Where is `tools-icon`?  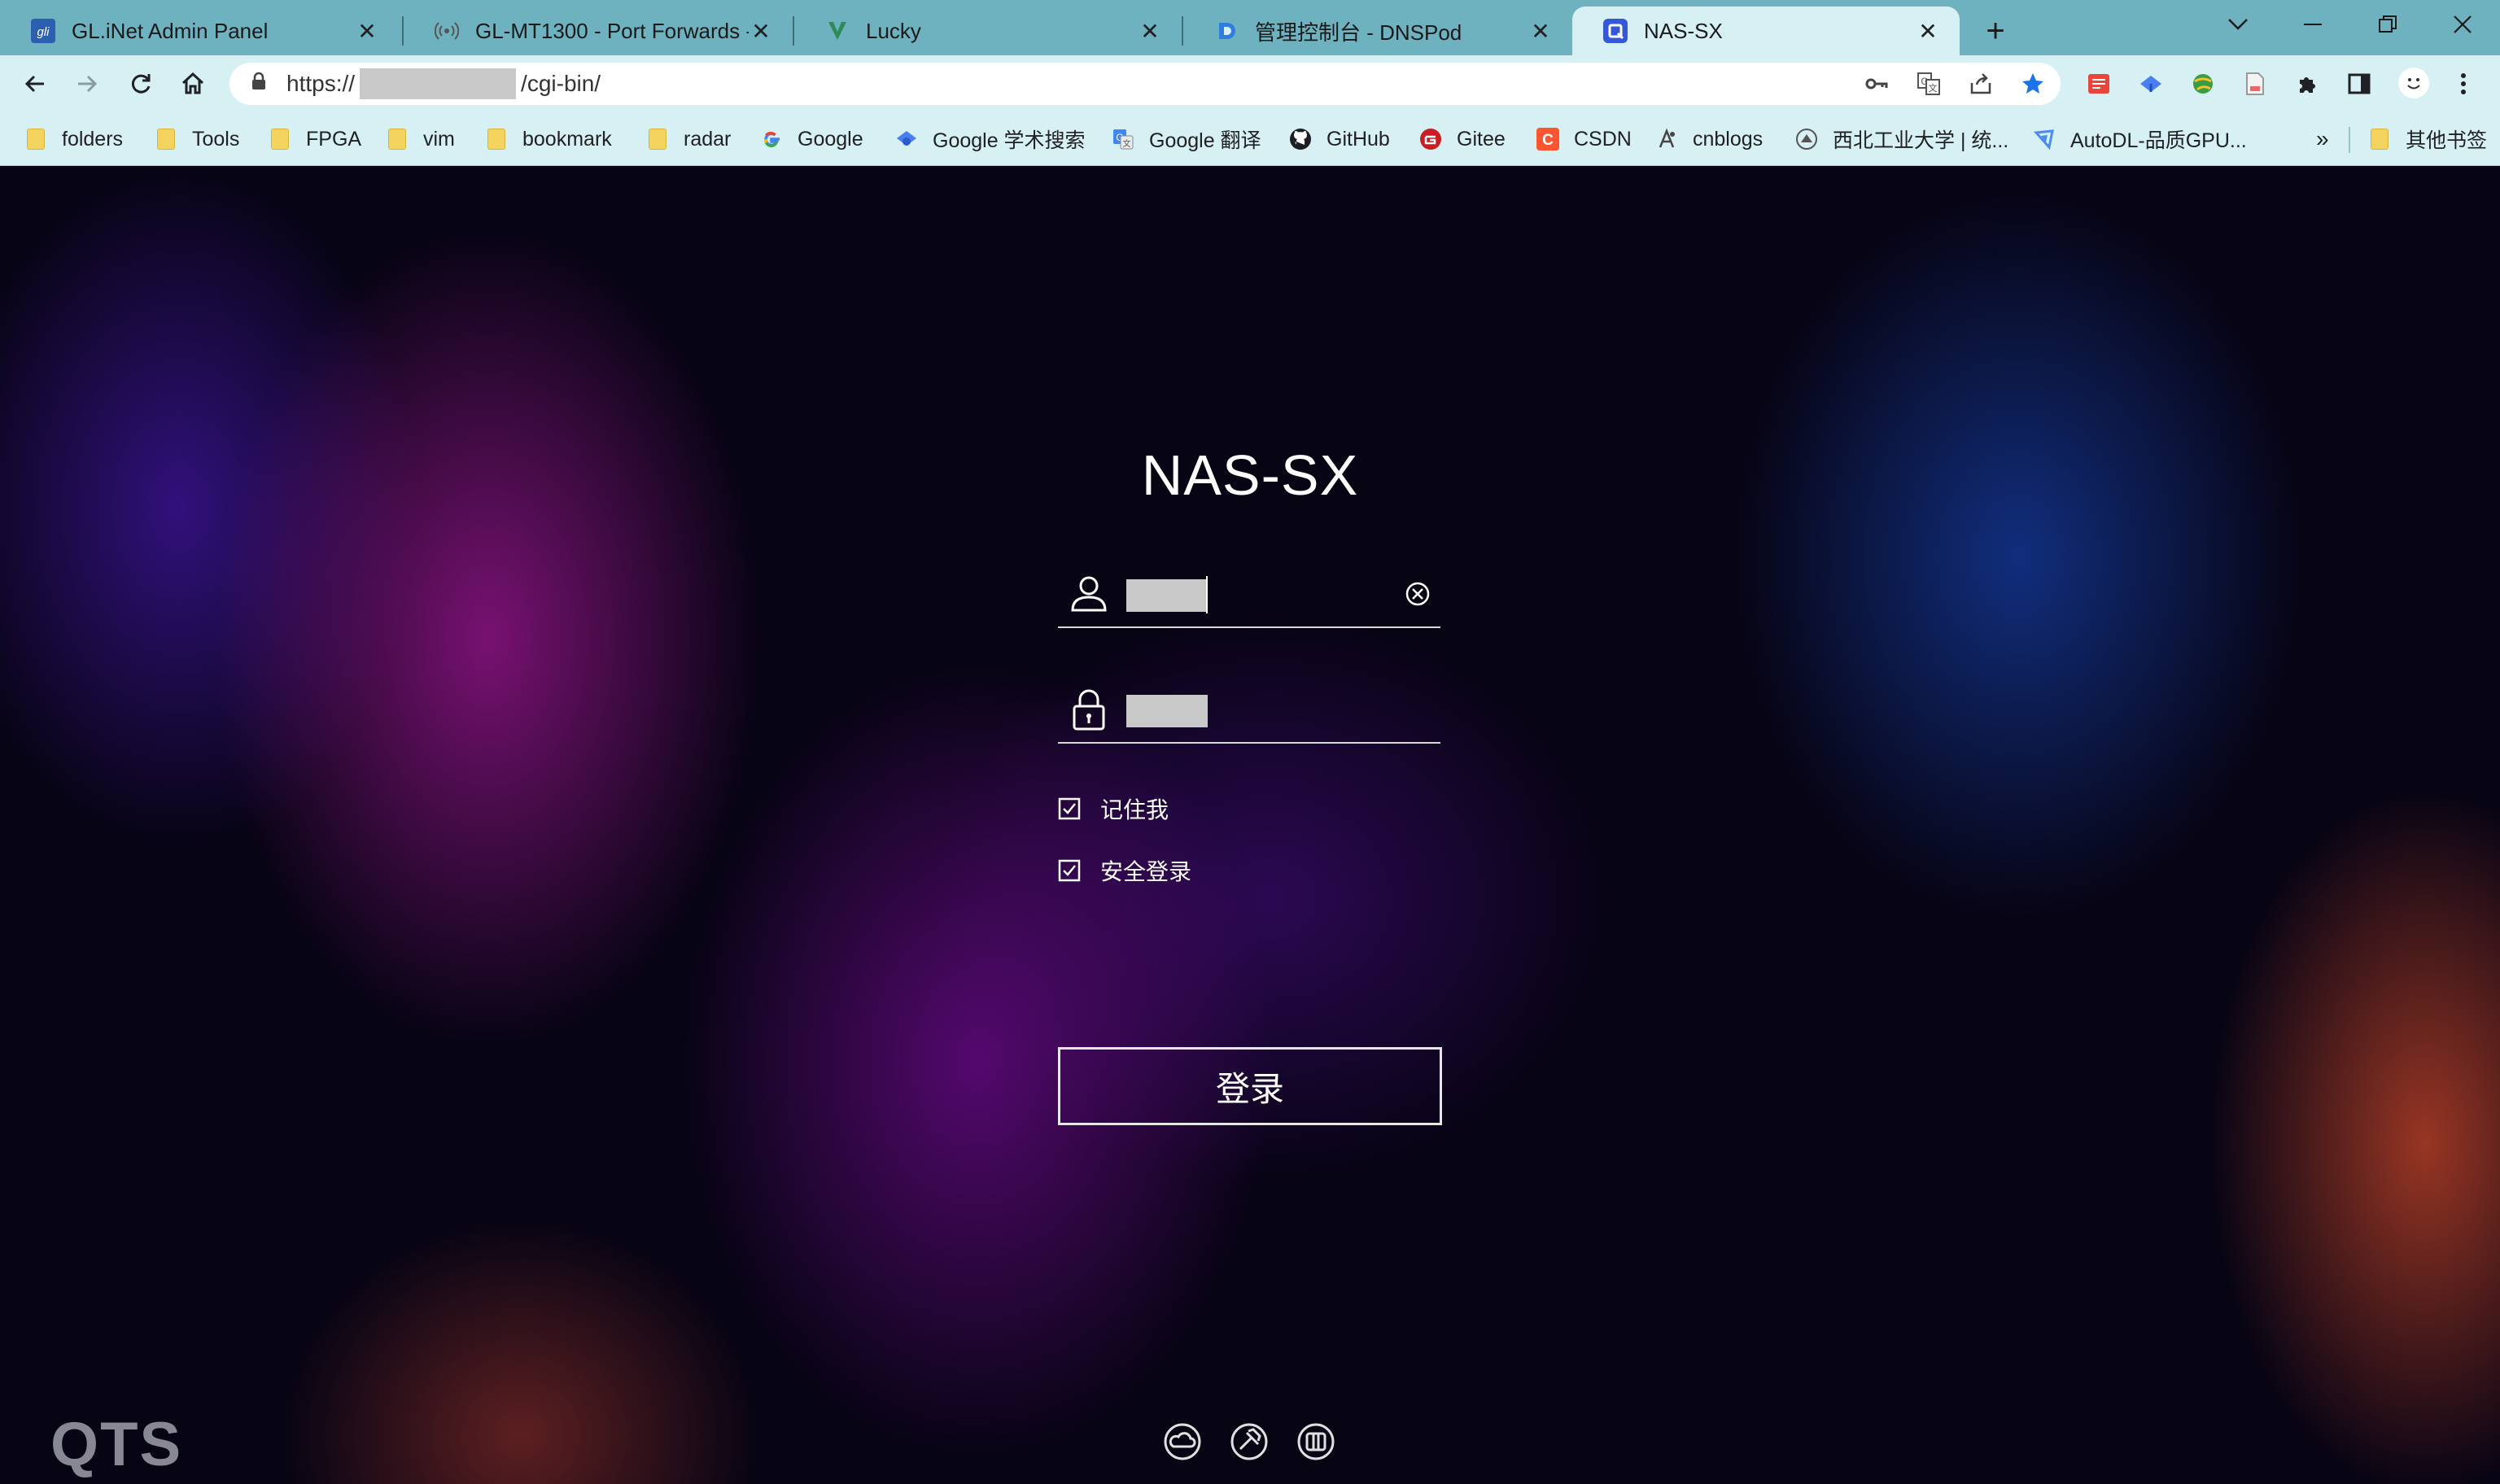 tools-icon is located at coordinates (1249, 1442).